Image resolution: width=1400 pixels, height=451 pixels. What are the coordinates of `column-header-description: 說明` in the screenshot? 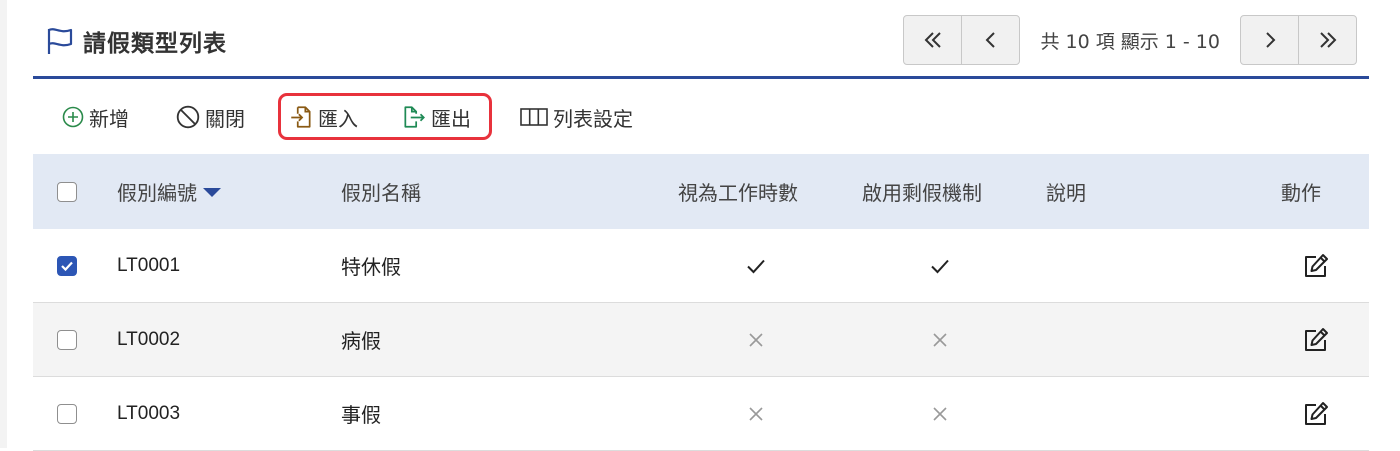 It's located at (1066, 191).